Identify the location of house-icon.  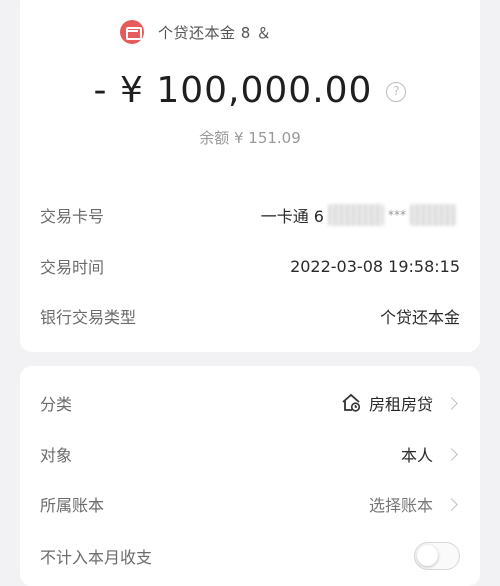
(351, 403).